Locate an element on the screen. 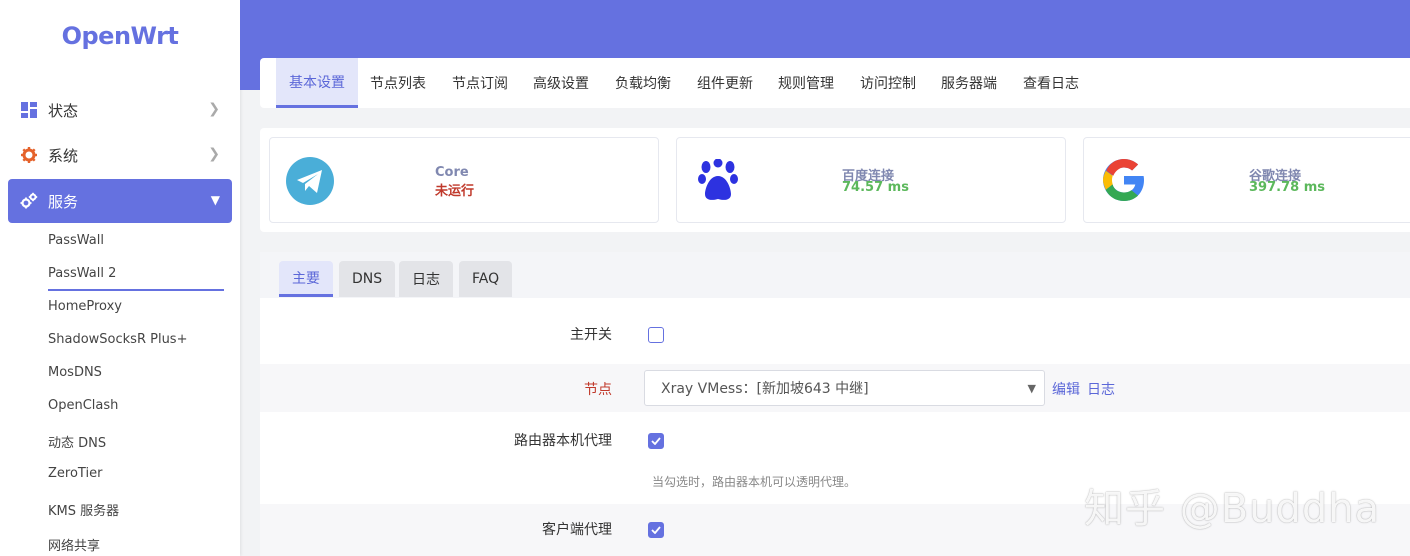  gear-icon is located at coordinates (29, 155).